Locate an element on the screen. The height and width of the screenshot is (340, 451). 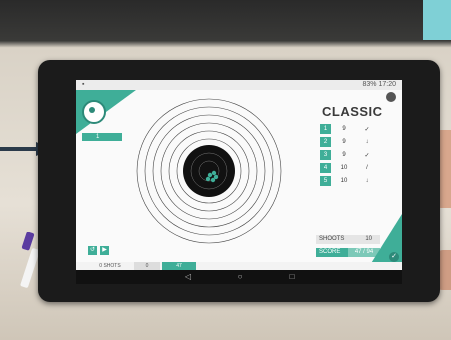
recents-icon: □ is located at coordinates (292, 276).